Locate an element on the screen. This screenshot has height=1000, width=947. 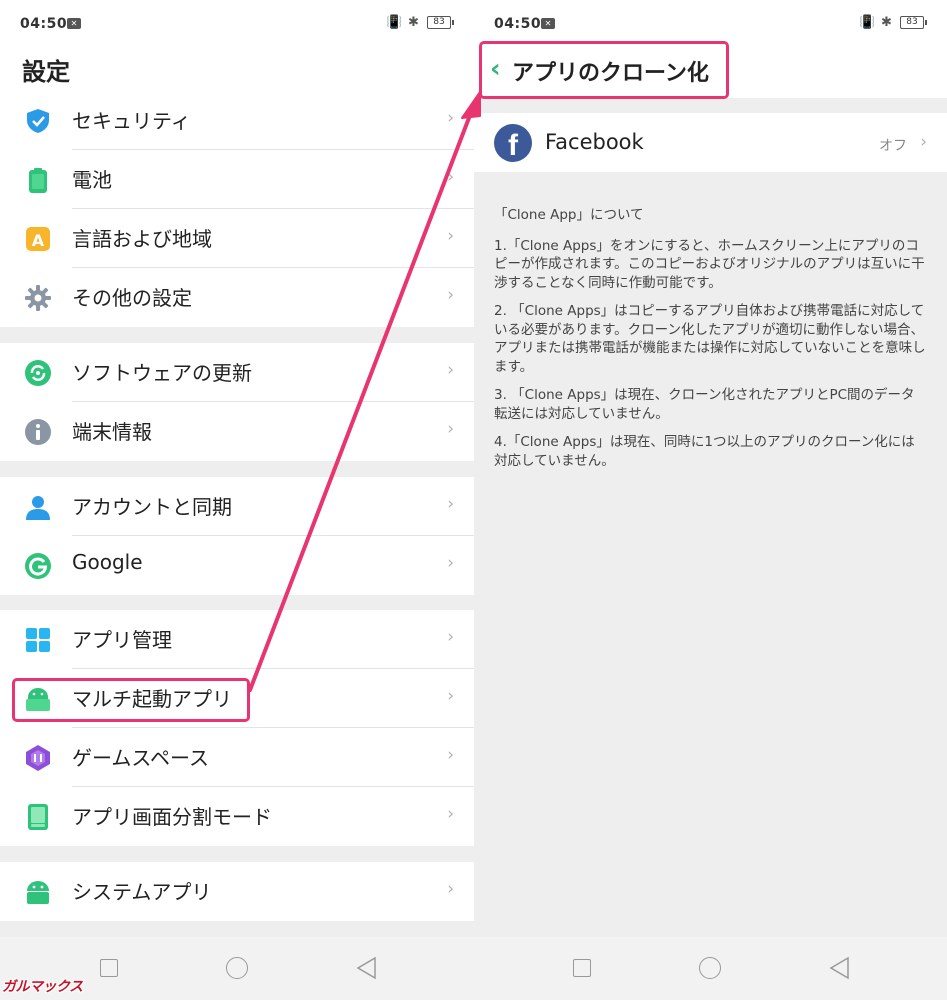
settings-item-label: その他の設定 is located at coordinates (132, 298).